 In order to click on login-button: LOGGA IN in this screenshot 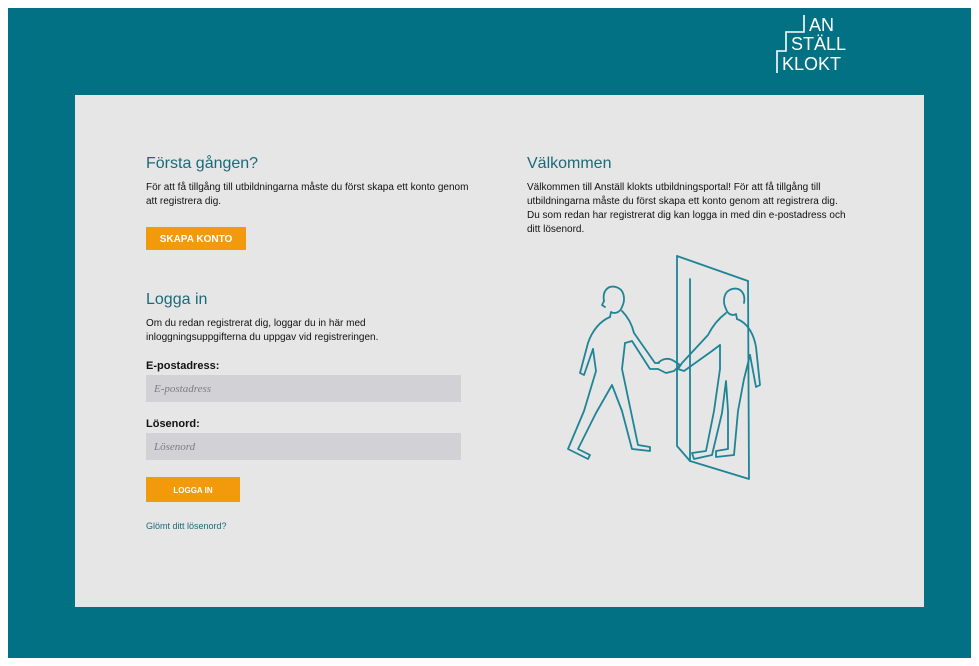, I will do `click(193, 489)`.